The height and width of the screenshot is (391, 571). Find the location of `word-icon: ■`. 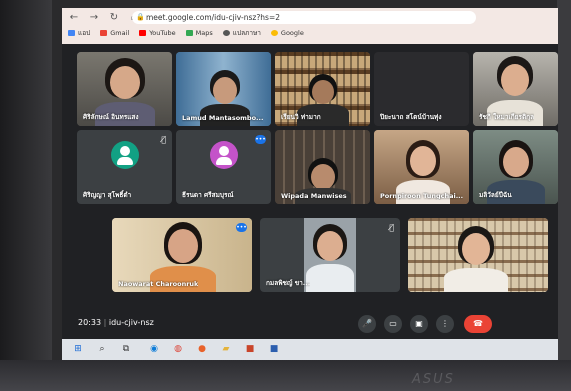

word-icon: ■ is located at coordinates (274, 349).